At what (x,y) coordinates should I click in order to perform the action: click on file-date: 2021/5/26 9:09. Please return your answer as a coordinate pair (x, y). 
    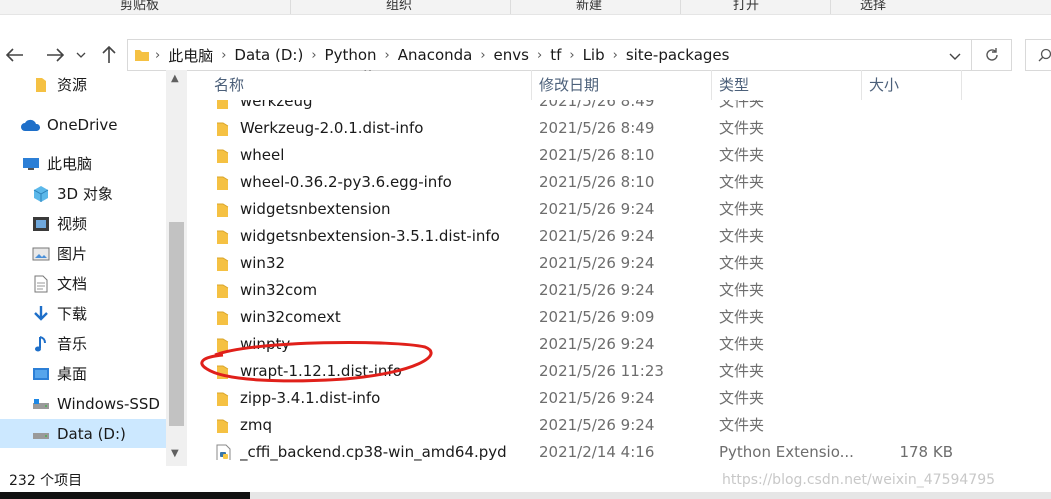
    Looking at the image, I should click on (597, 317).